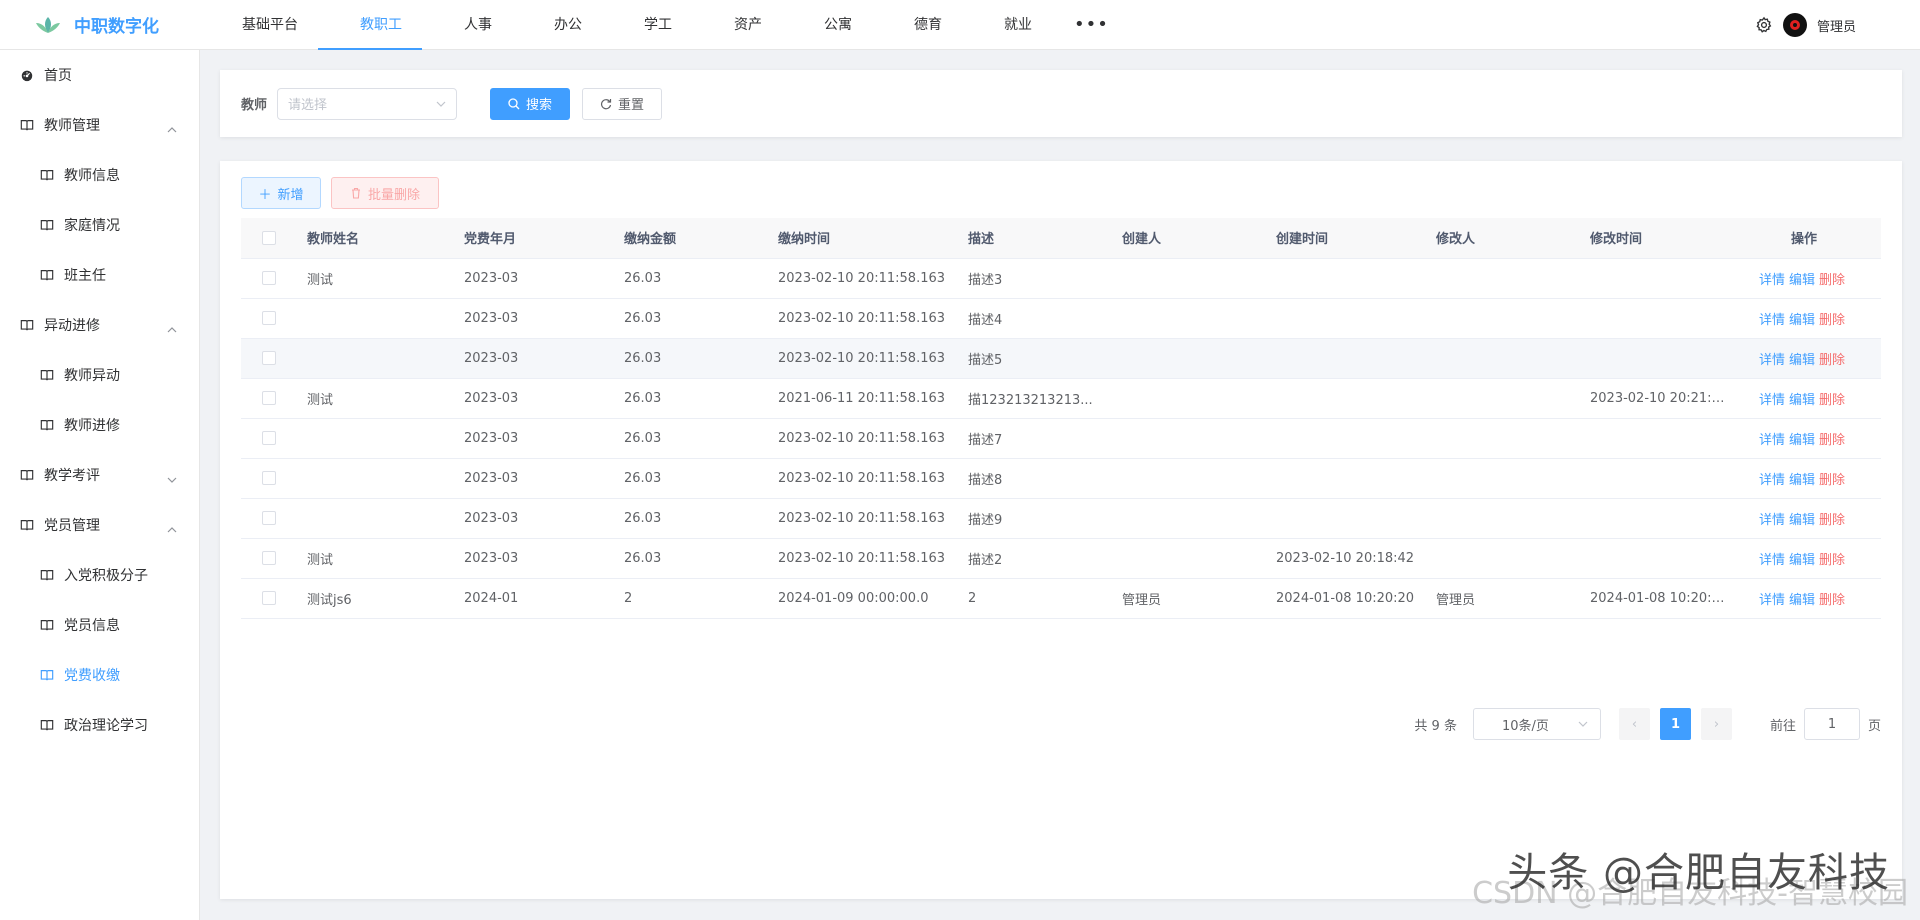  I want to click on topnav-item-5: 资产, so click(737, 25).